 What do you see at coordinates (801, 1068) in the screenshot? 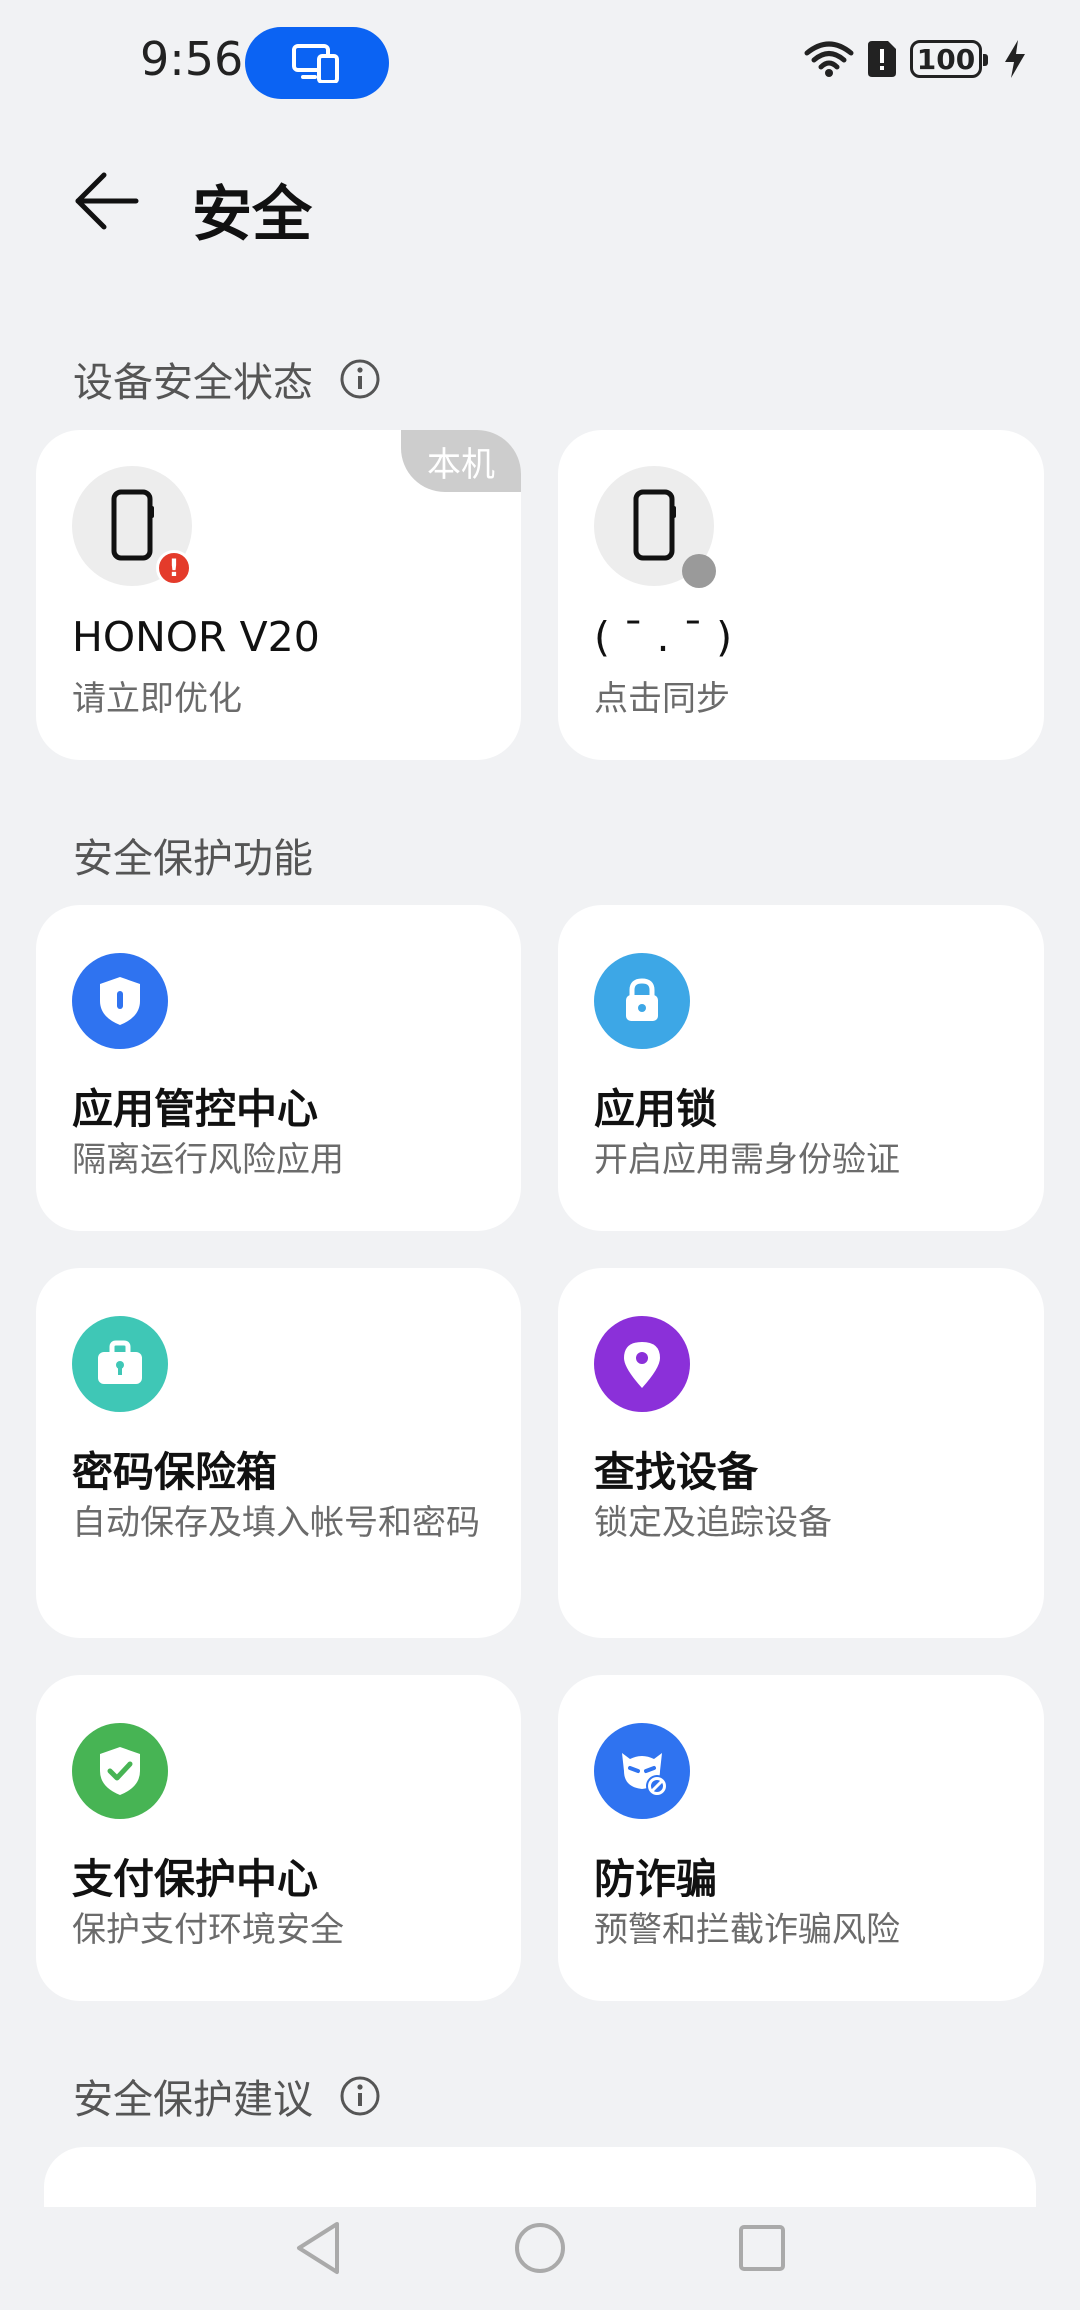
I see `feature-card-app-lock: 应用锁 开启应用需身份验证` at bounding box center [801, 1068].